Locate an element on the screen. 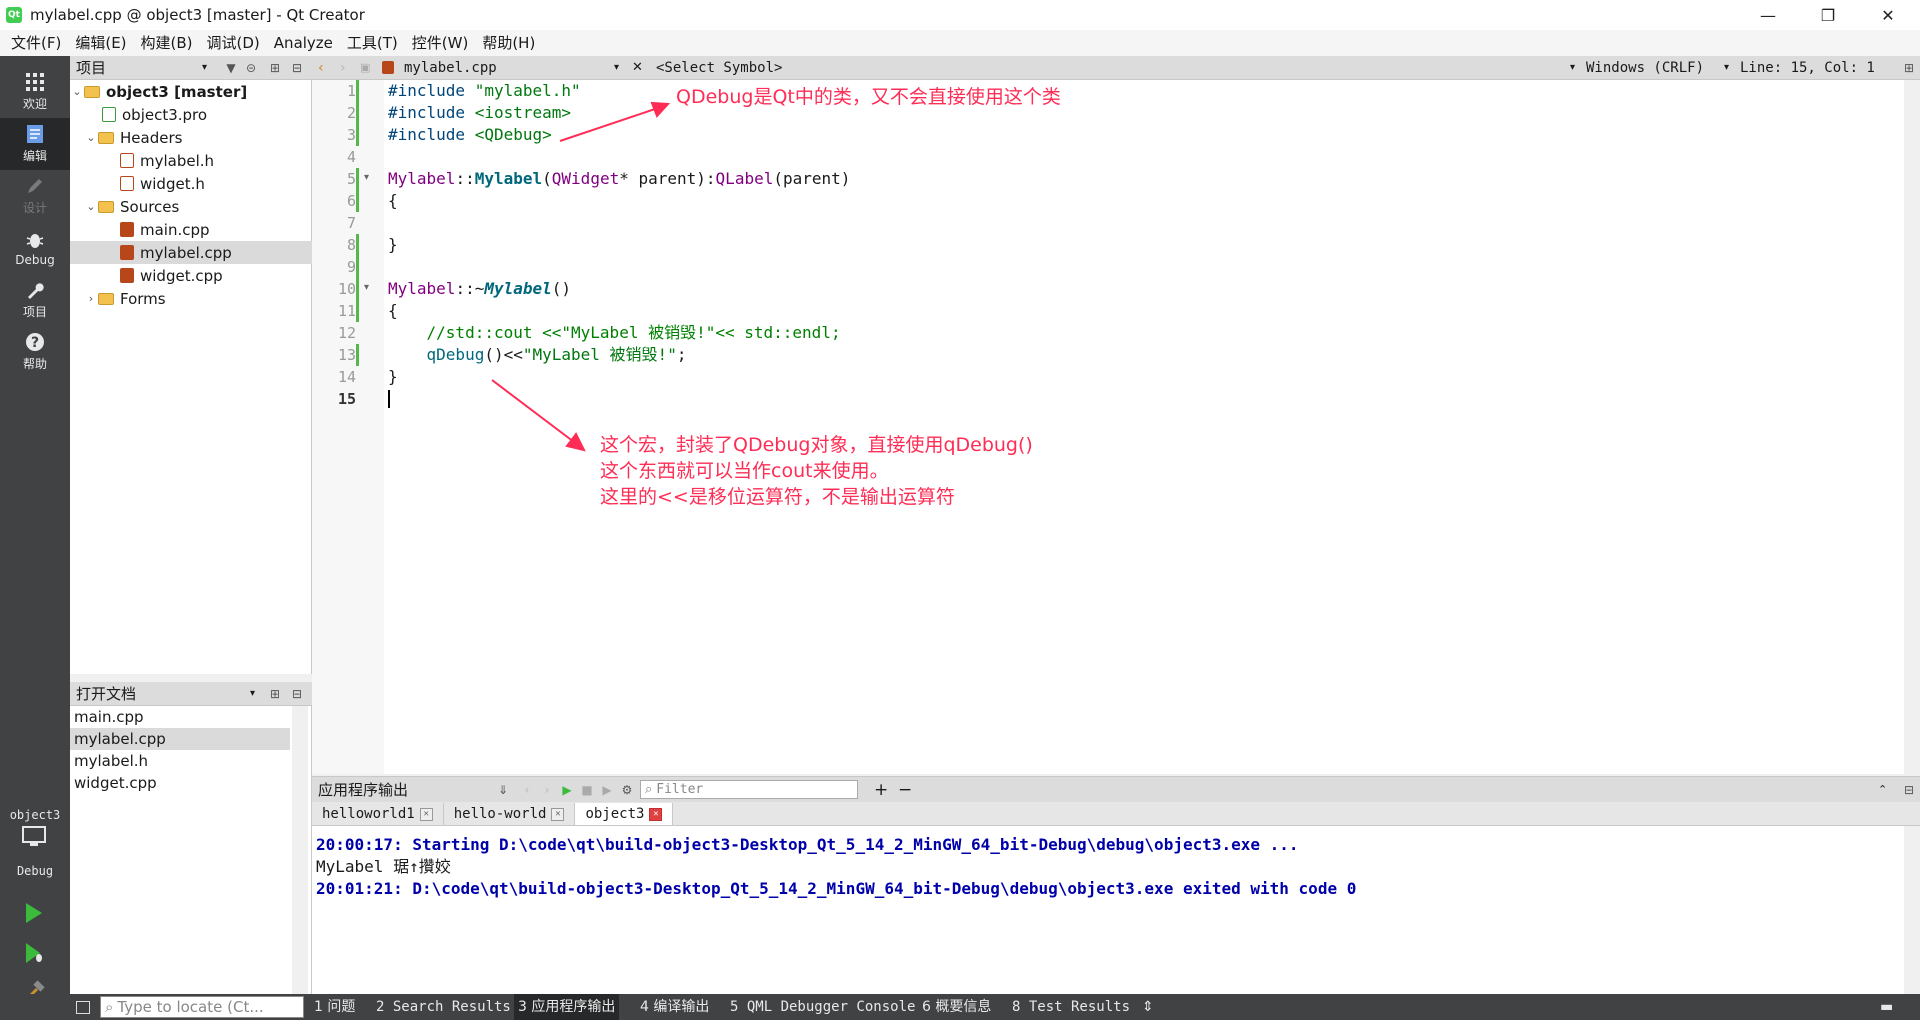 The width and height of the screenshot is (1920, 1020). current-file-label: mylabel.cpp is located at coordinates (450, 68).